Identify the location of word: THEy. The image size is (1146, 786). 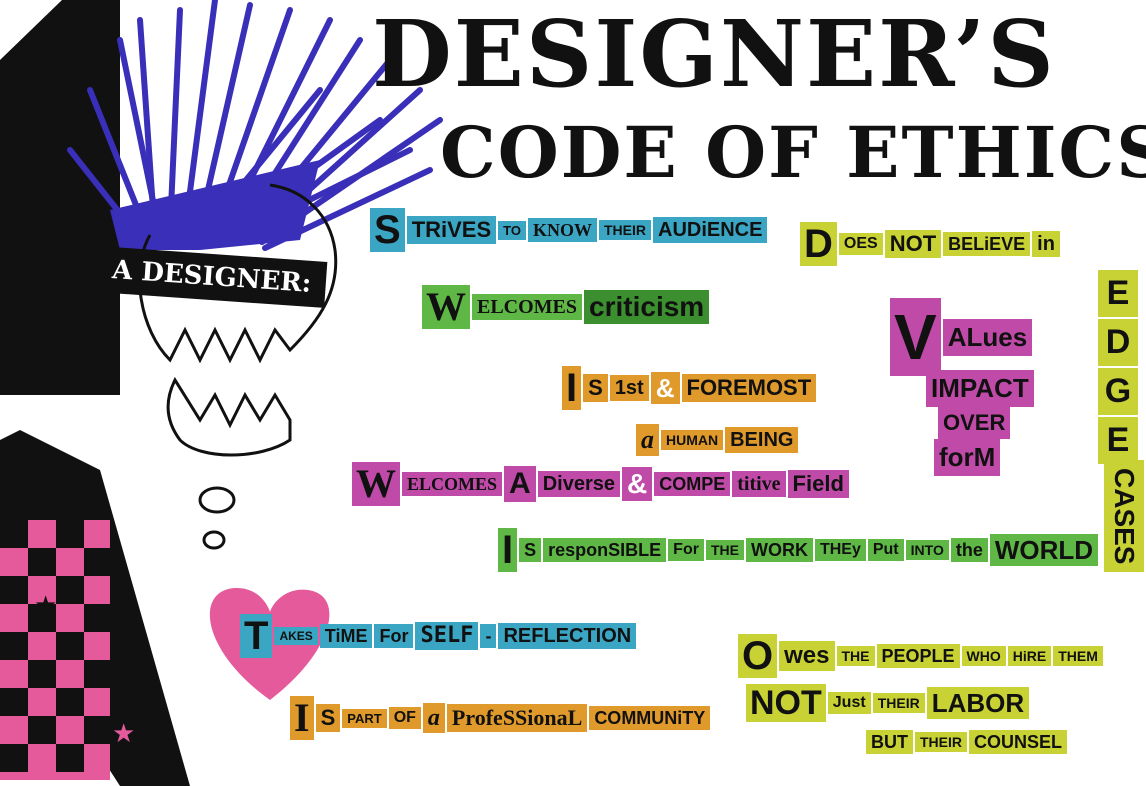
(840, 550).